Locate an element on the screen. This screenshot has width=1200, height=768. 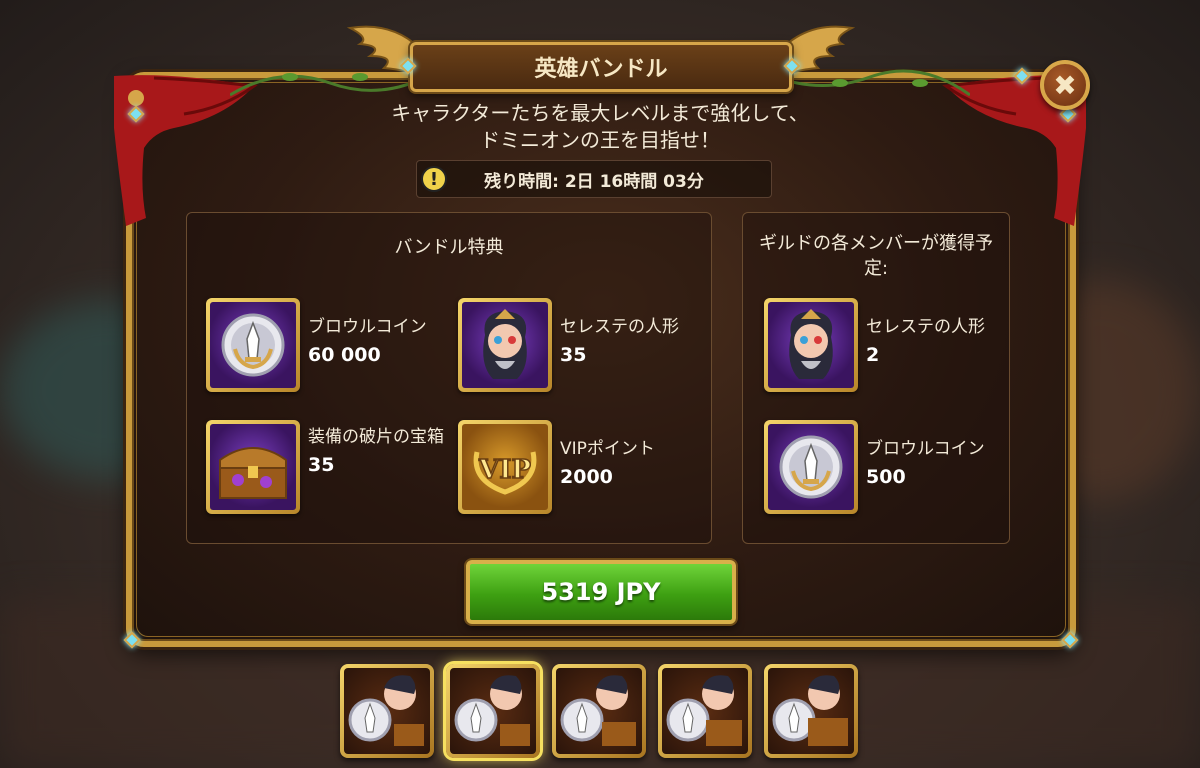
shard-chest-icon is located at coordinates (253, 467).